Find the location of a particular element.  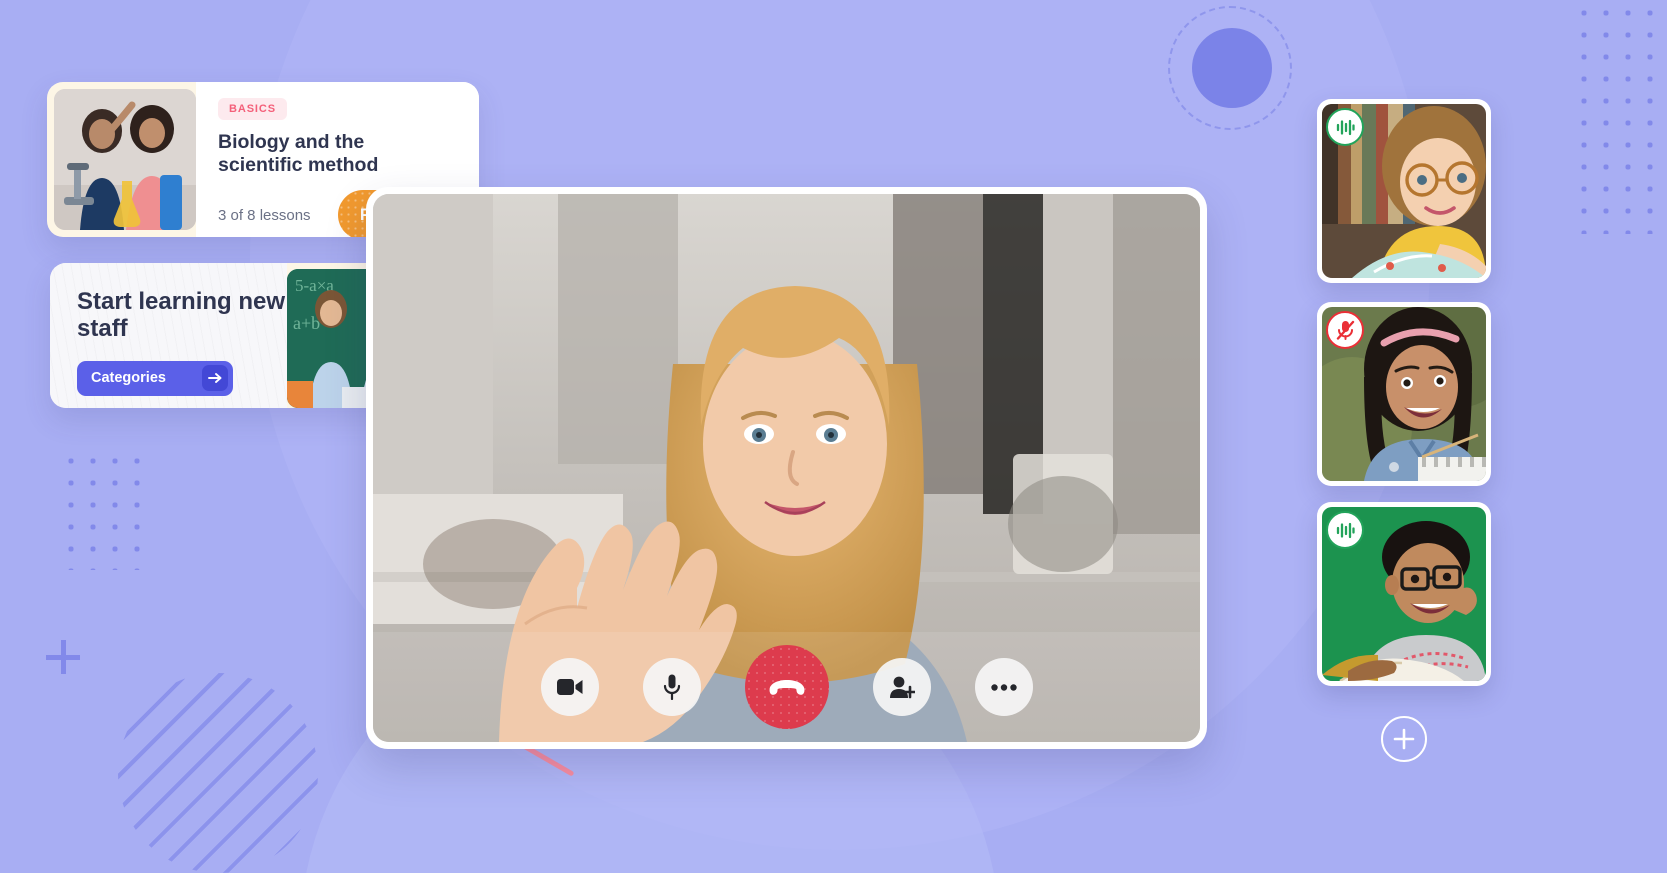

microphone-button is located at coordinates (671, 687).